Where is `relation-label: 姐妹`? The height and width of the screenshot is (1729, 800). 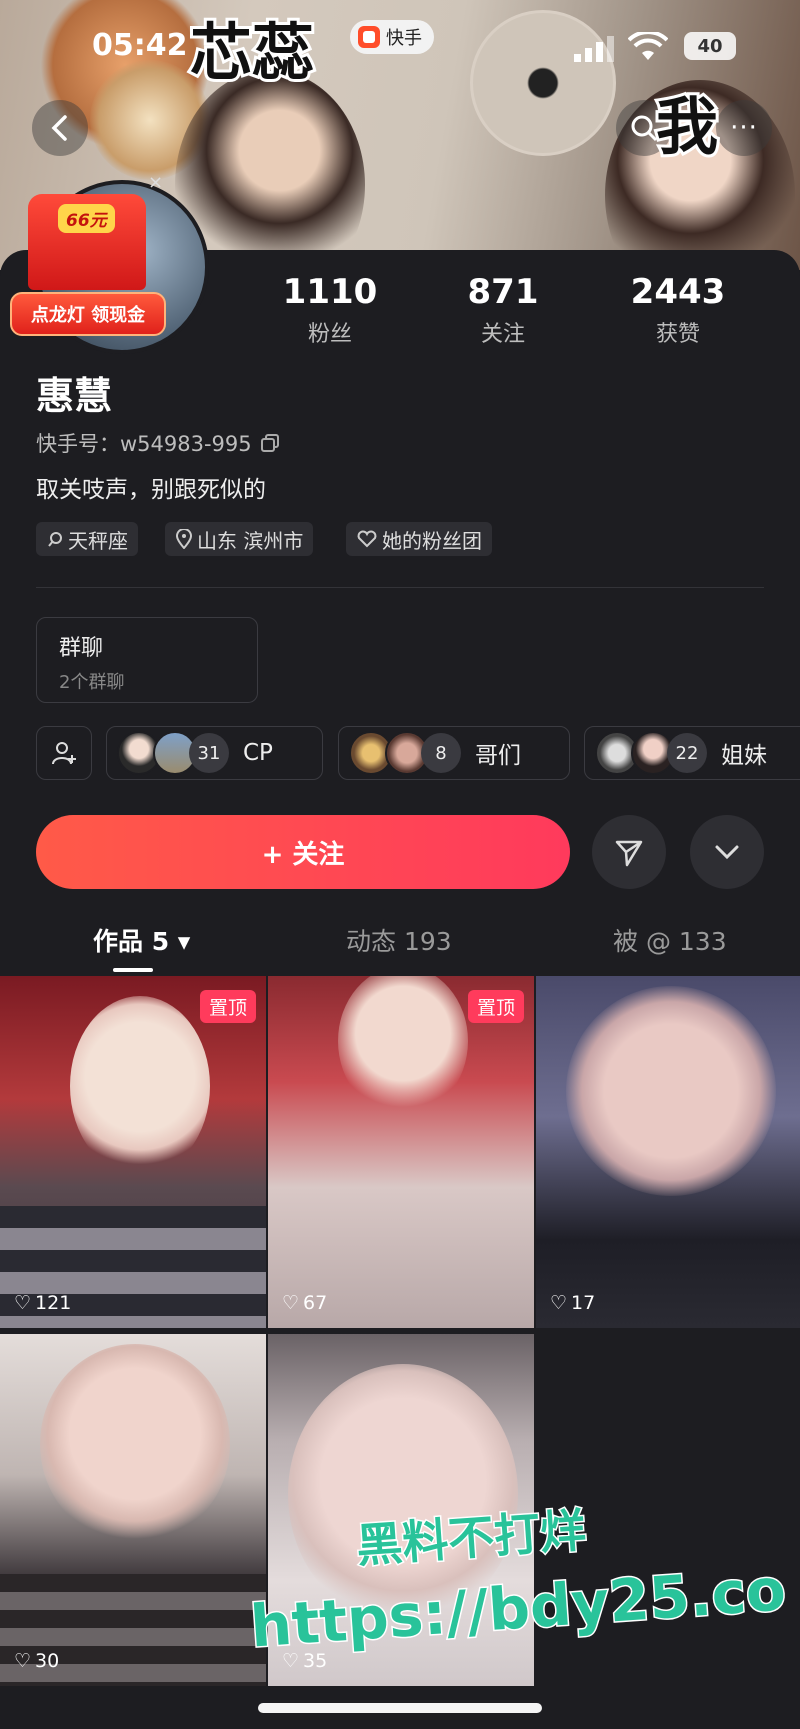
relation-label: 姐妹 is located at coordinates (744, 756).